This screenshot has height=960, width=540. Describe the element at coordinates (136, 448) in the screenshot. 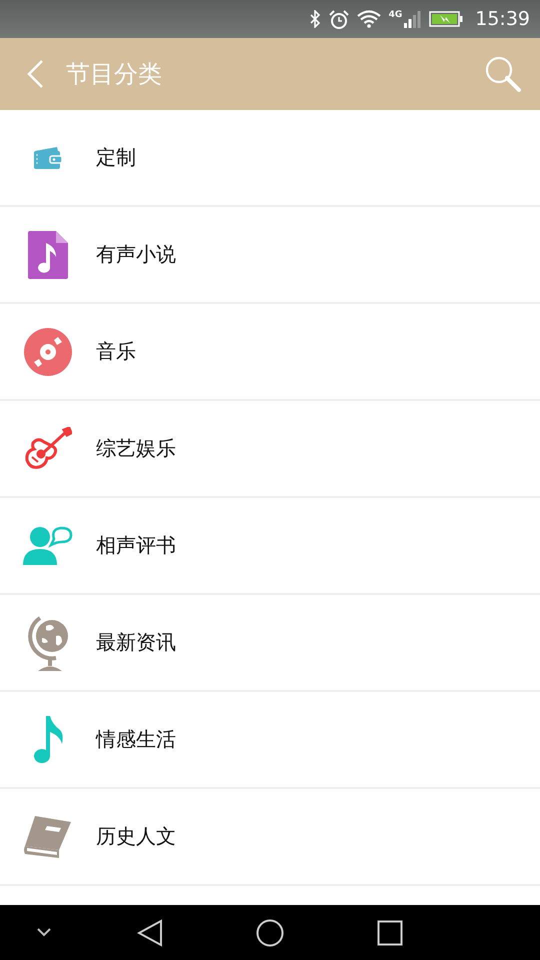

I see `category-item: 综艺娱乐` at that location.